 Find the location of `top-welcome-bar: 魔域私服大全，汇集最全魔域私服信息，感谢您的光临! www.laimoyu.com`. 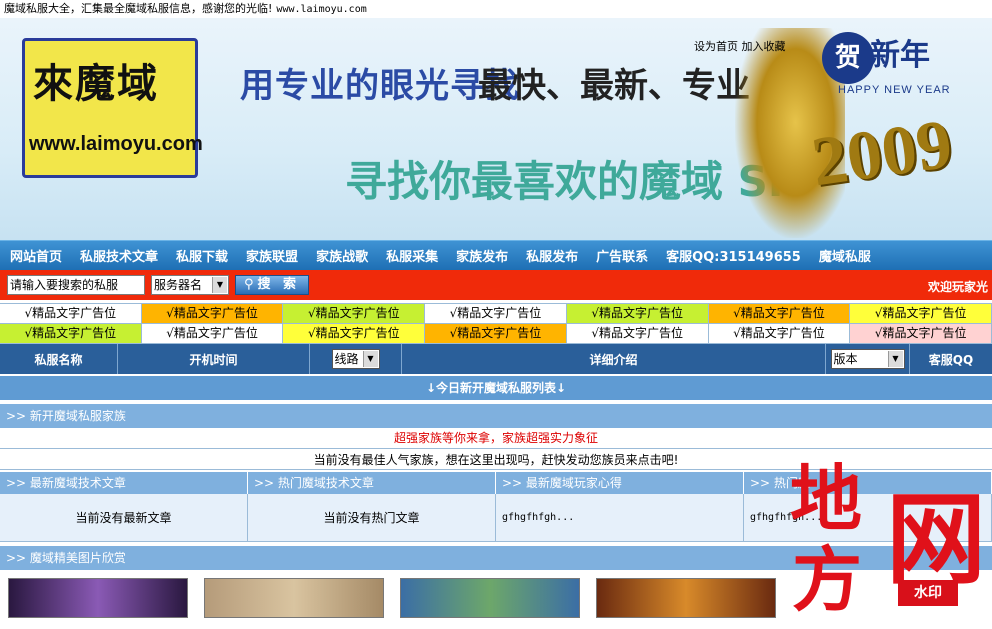

top-welcome-bar: 魔域私服大全，汇集最全魔域私服信息，感谢您的光临! www.laimoyu.com is located at coordinates (496, 9).